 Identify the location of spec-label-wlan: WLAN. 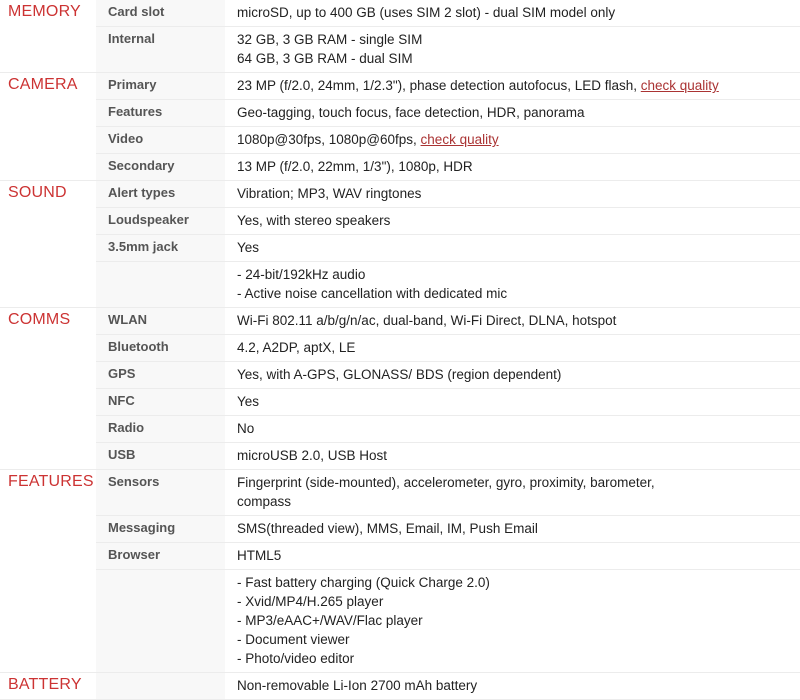
(160, 321).